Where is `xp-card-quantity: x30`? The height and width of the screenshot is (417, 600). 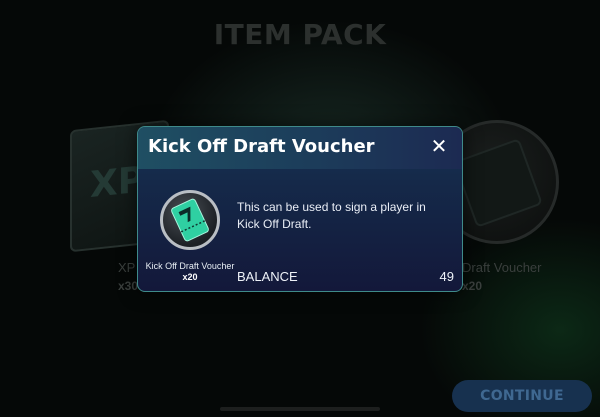
xp-card-quantity: x30 is located at coordinates (128, 286).